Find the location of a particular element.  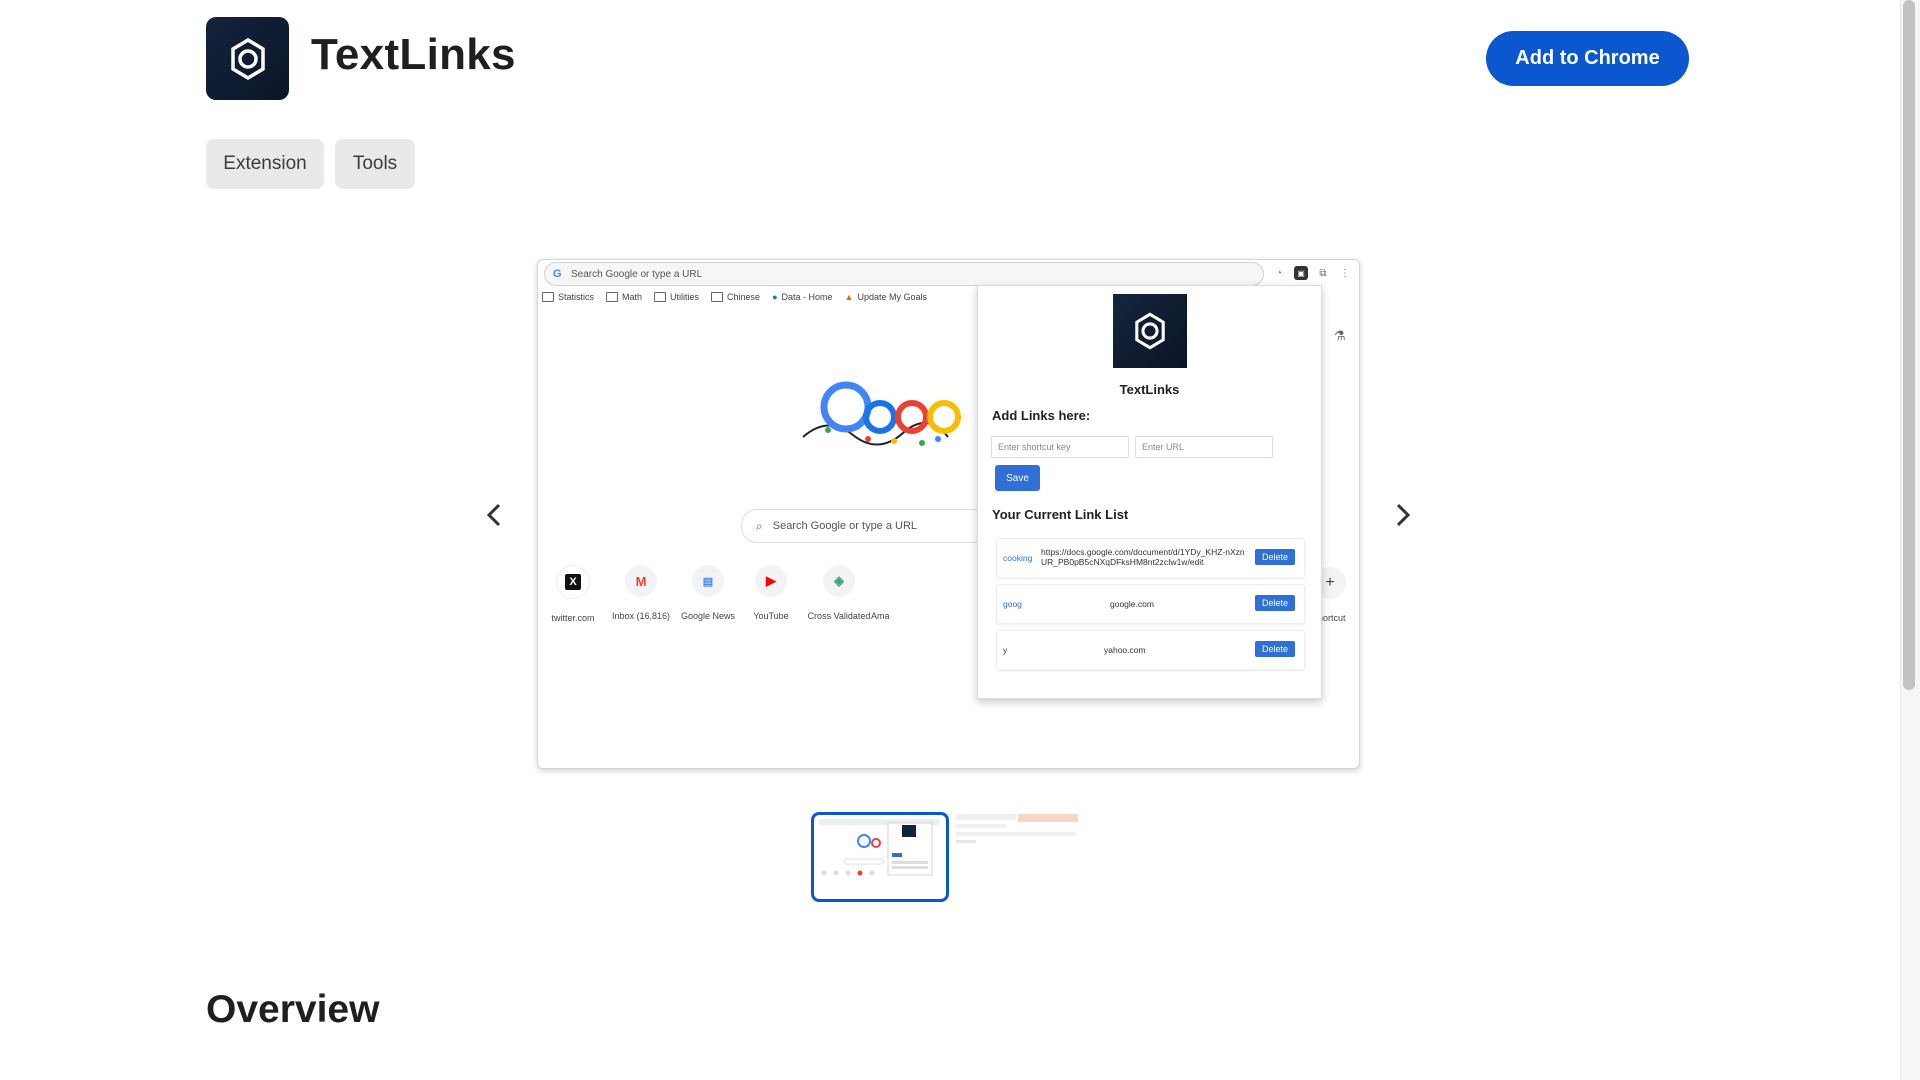

bookmark-item: ▲ Update My Goals is located at coordinates (885, 297).